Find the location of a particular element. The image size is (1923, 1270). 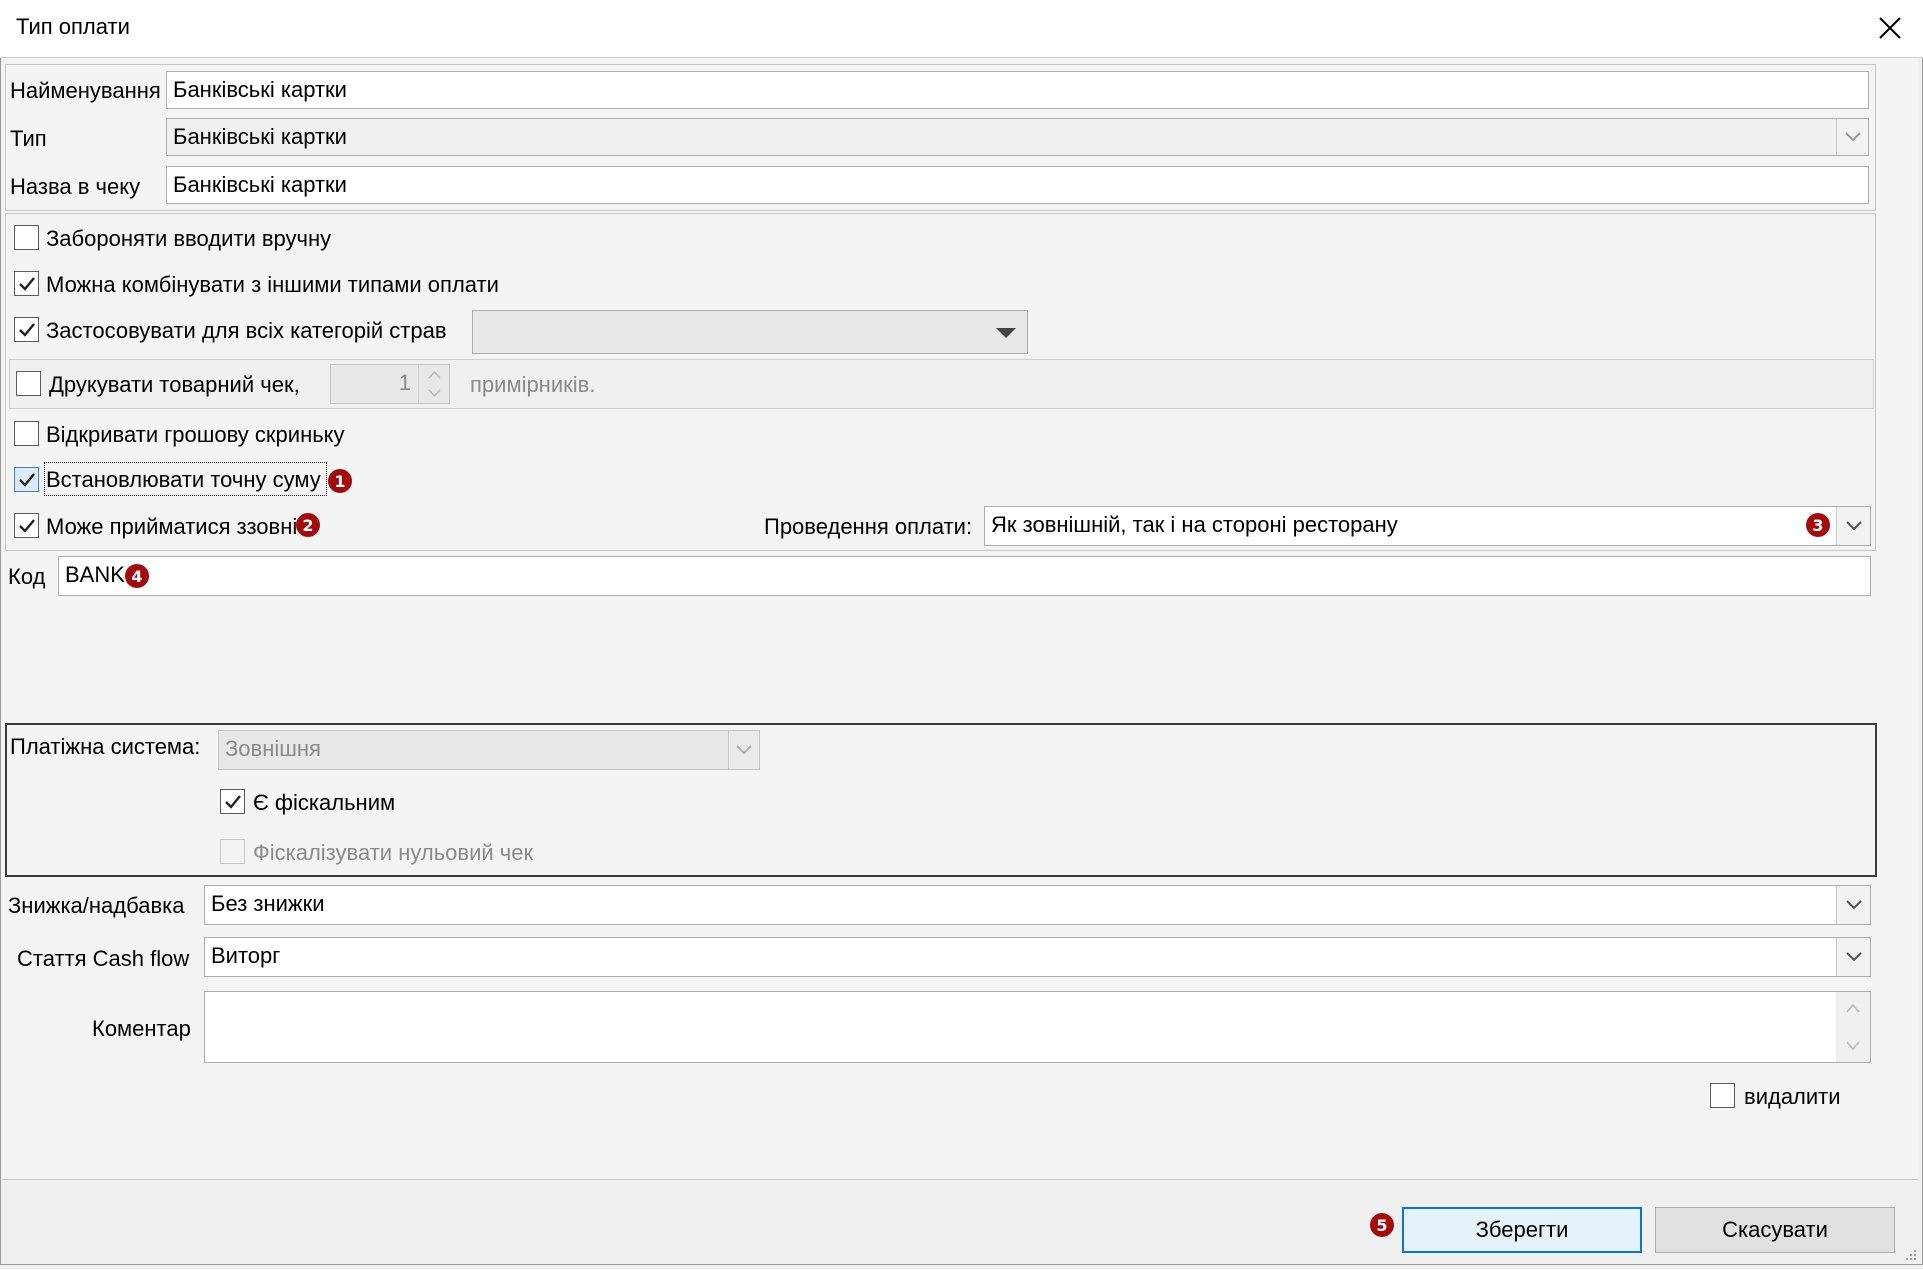

comment-textarea is located at coordinates (1037, 1027).